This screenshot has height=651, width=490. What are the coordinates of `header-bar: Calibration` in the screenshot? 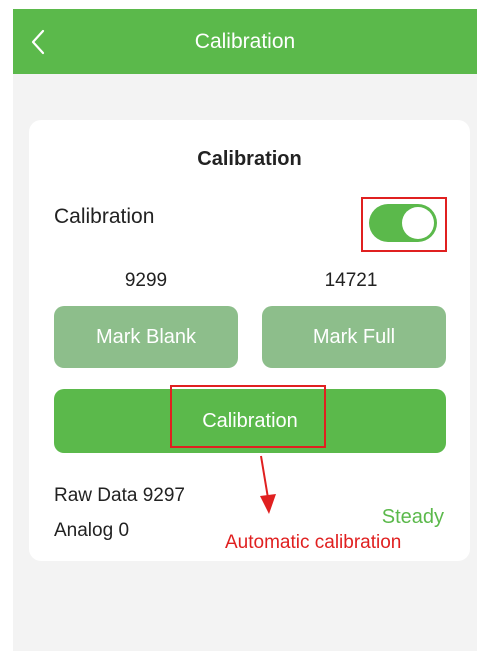 It's located at (245, 41).